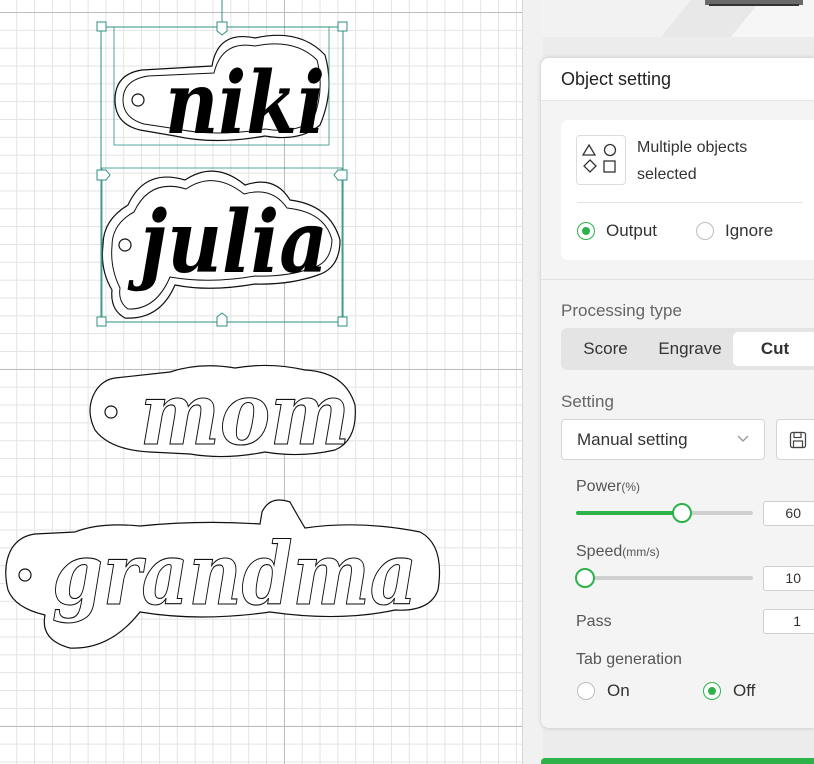 Image resolution: width=814 pixels, height=764 pixels. I want to click on save-icon, so click(798, 442).